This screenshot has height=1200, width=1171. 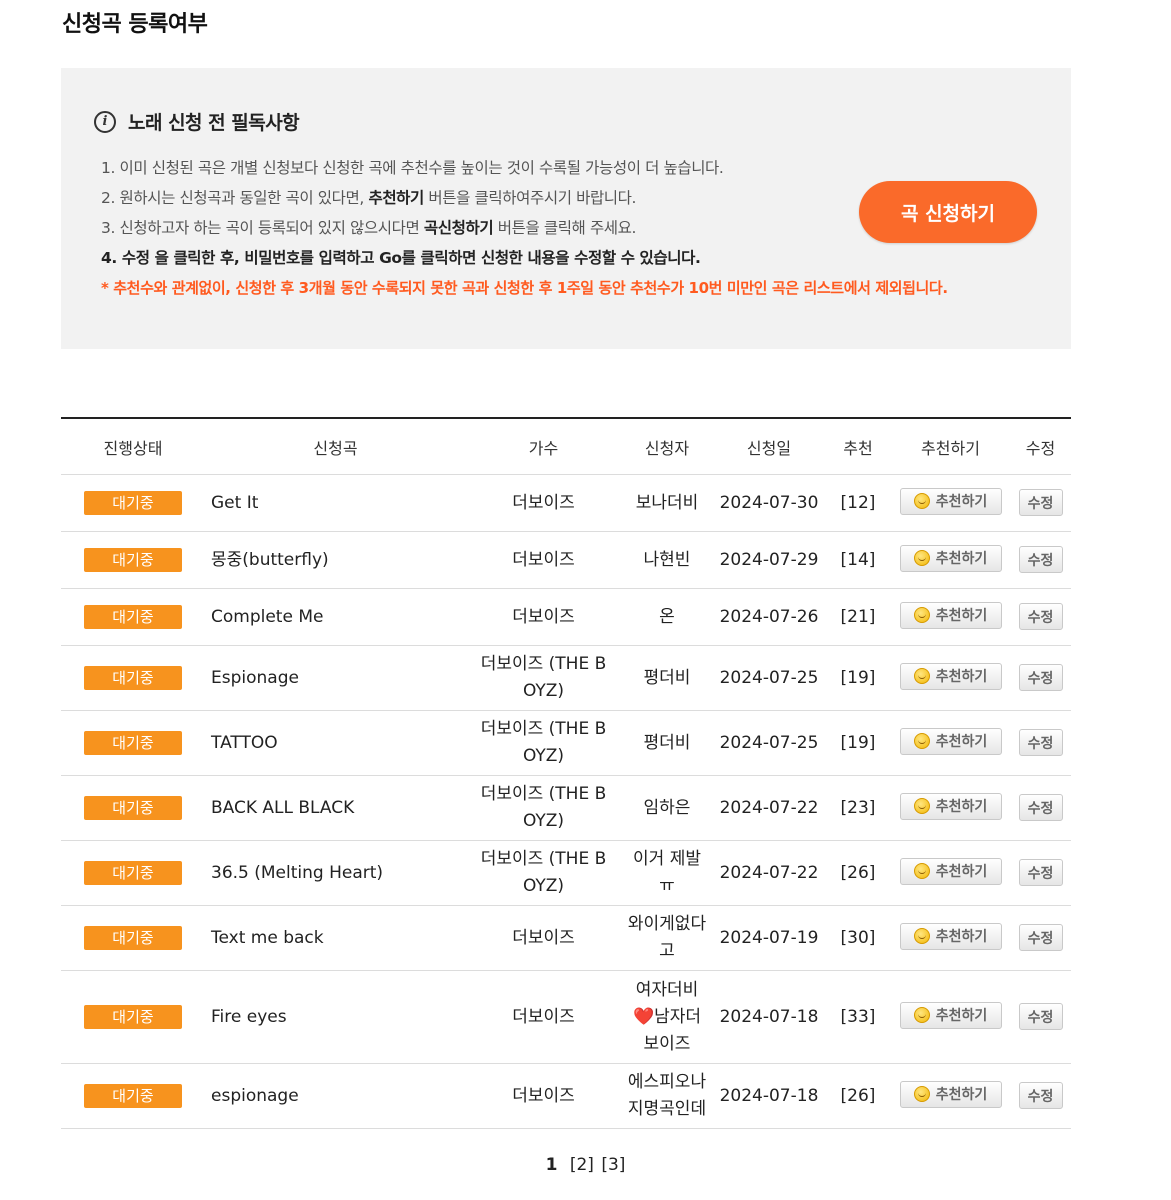 I want to click on page-link-3: [3], so click(x=613, y=1165).